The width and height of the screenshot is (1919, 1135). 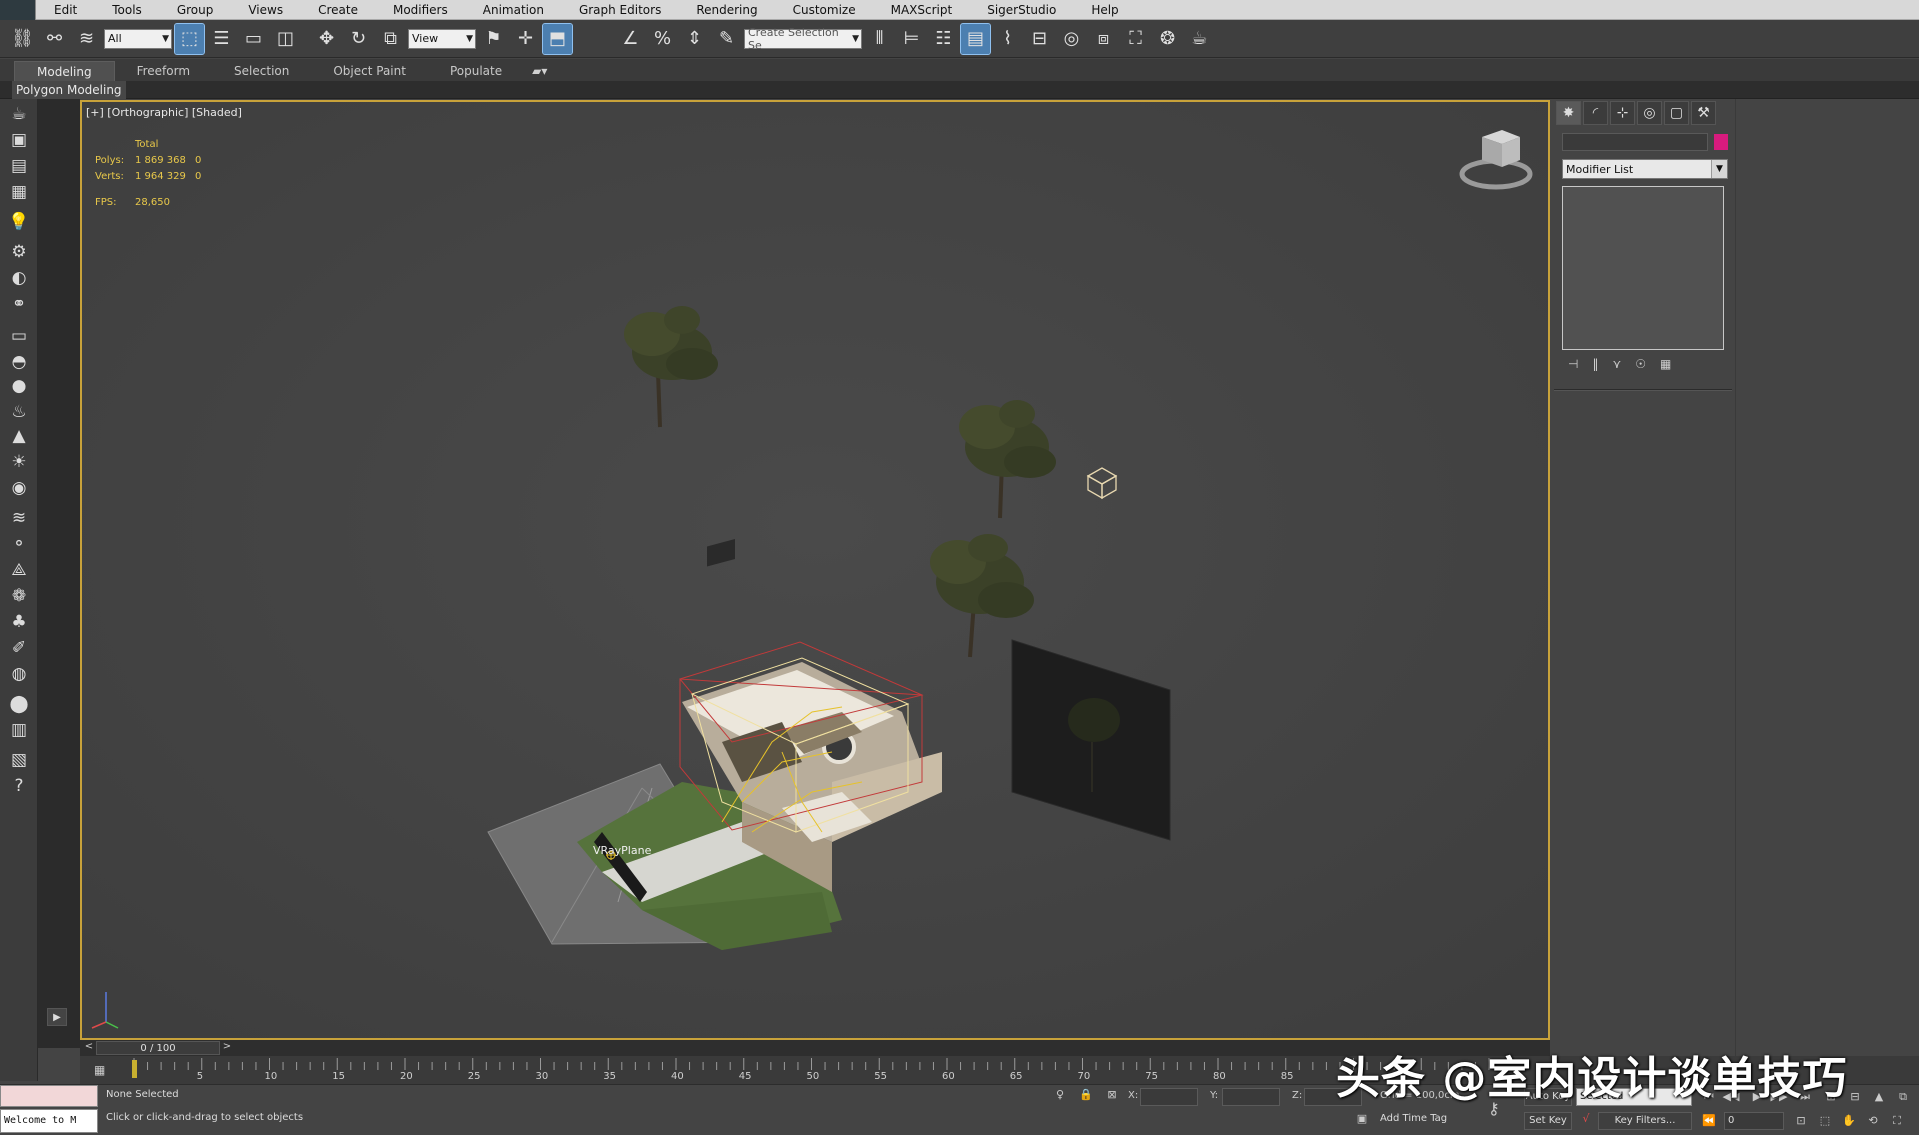 What do you see at coordinates (19, 166) in the screenshot?
I see `notepad-icon: ▤` at bounding box center [19, 166].